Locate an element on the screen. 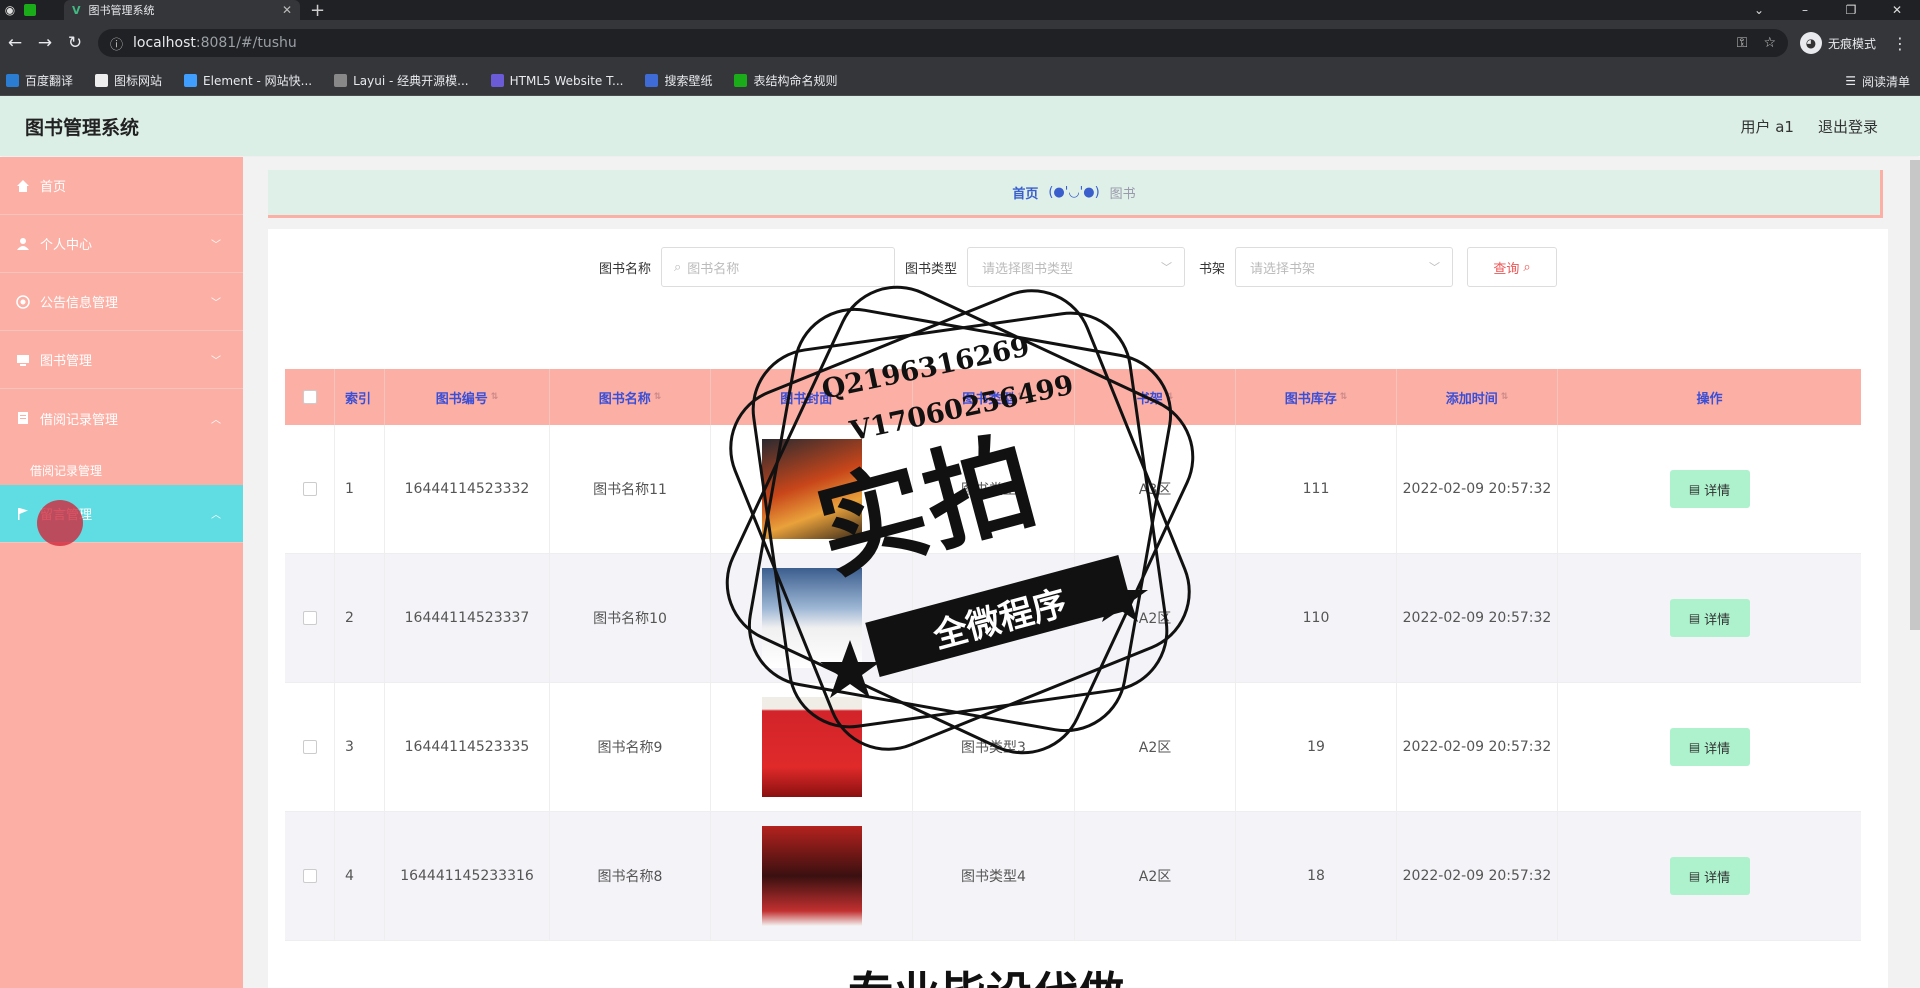  app-brand: 图书管理系统 is located at coordinates (82, 127).